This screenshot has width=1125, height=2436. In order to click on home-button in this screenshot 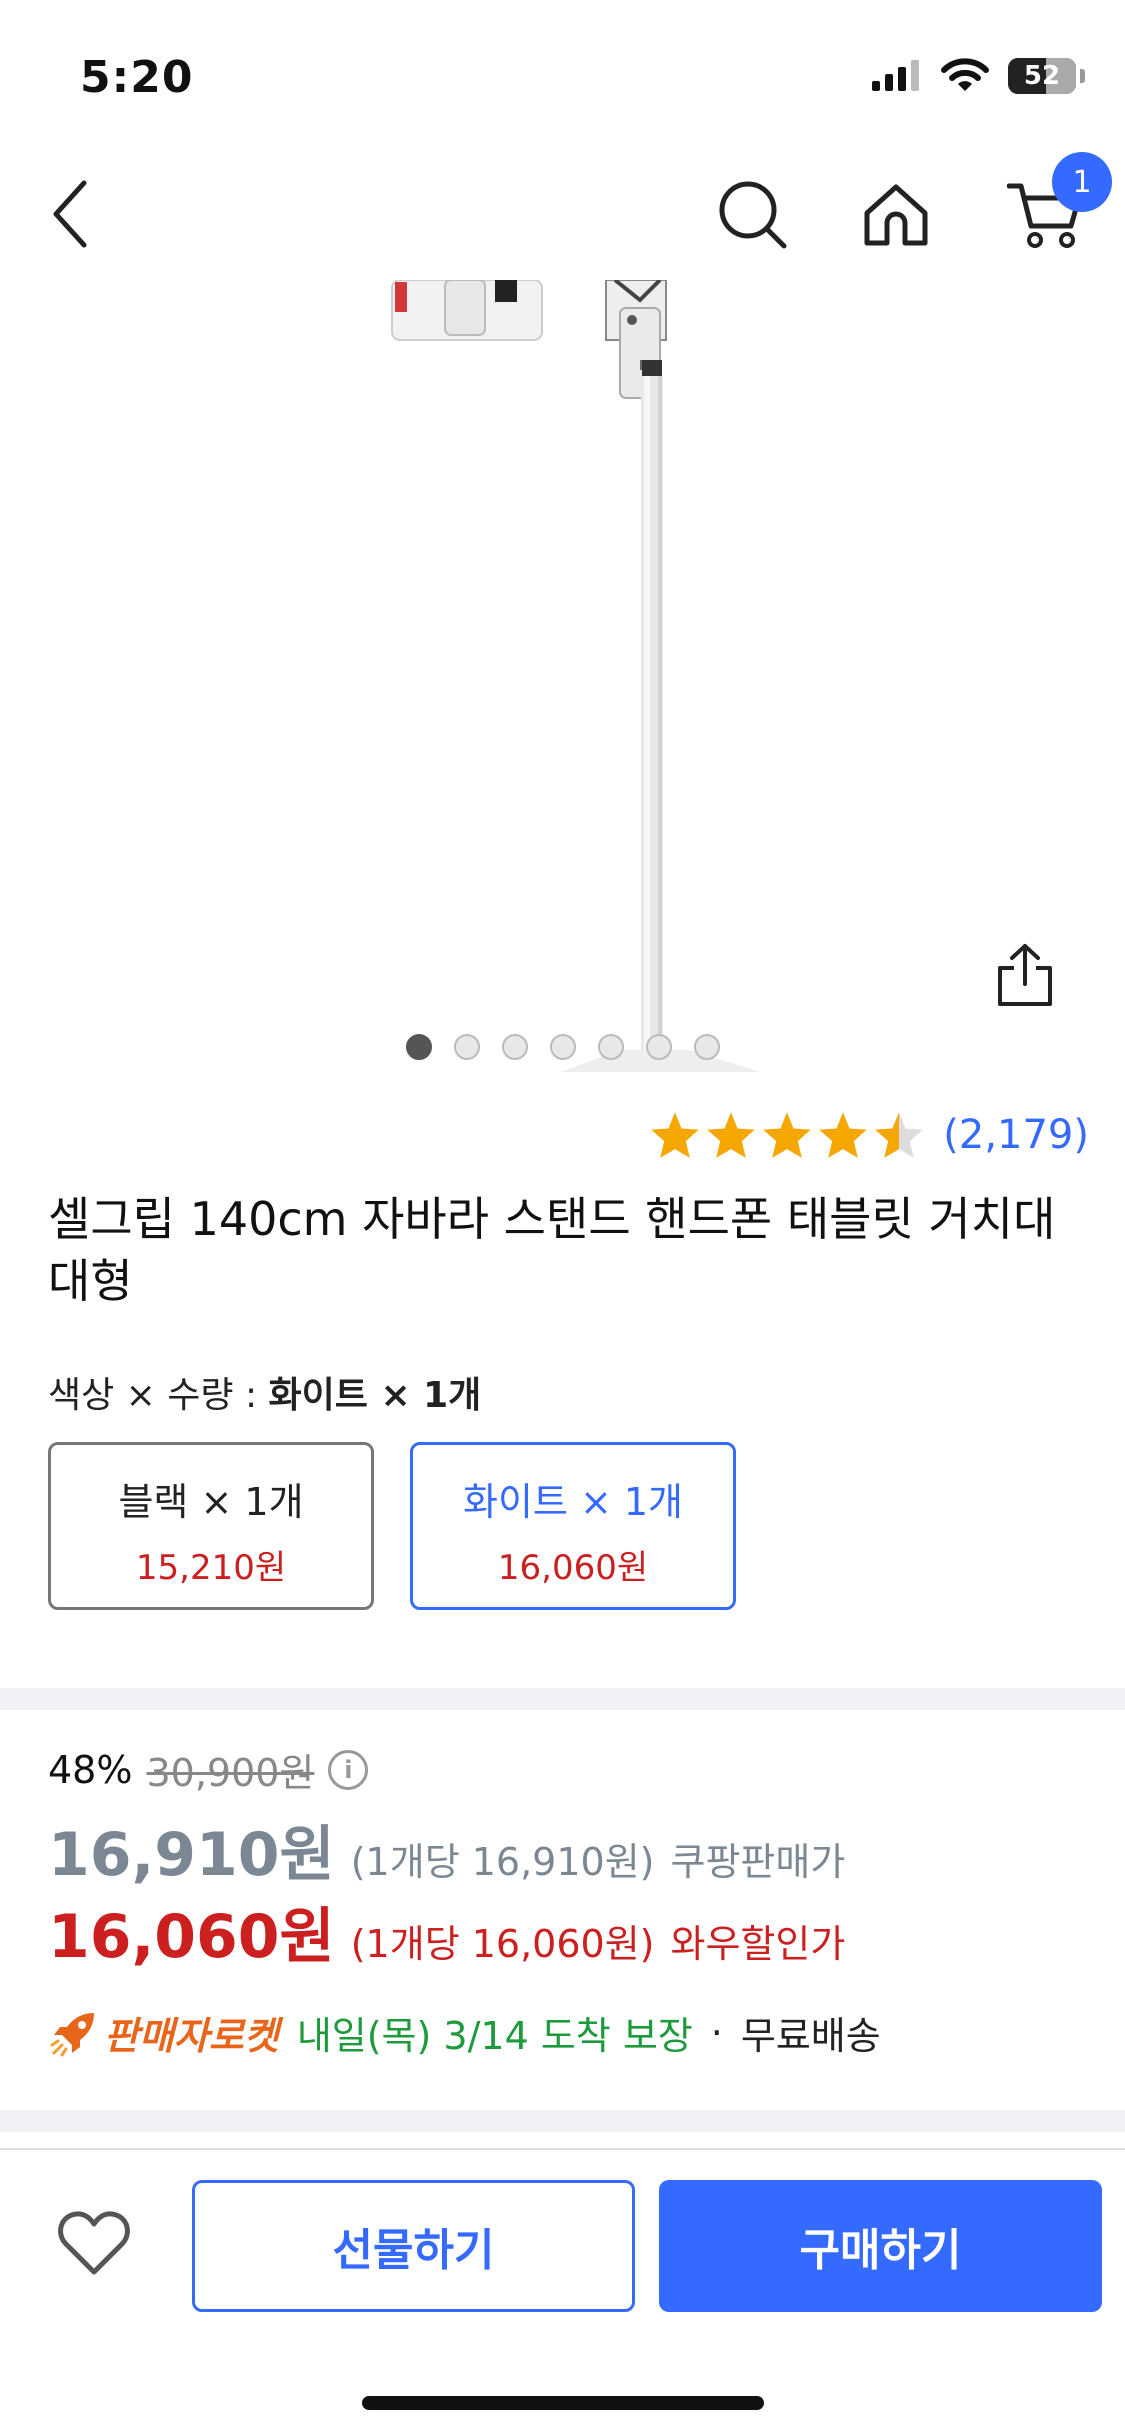, I will do `click(896, 214)`.